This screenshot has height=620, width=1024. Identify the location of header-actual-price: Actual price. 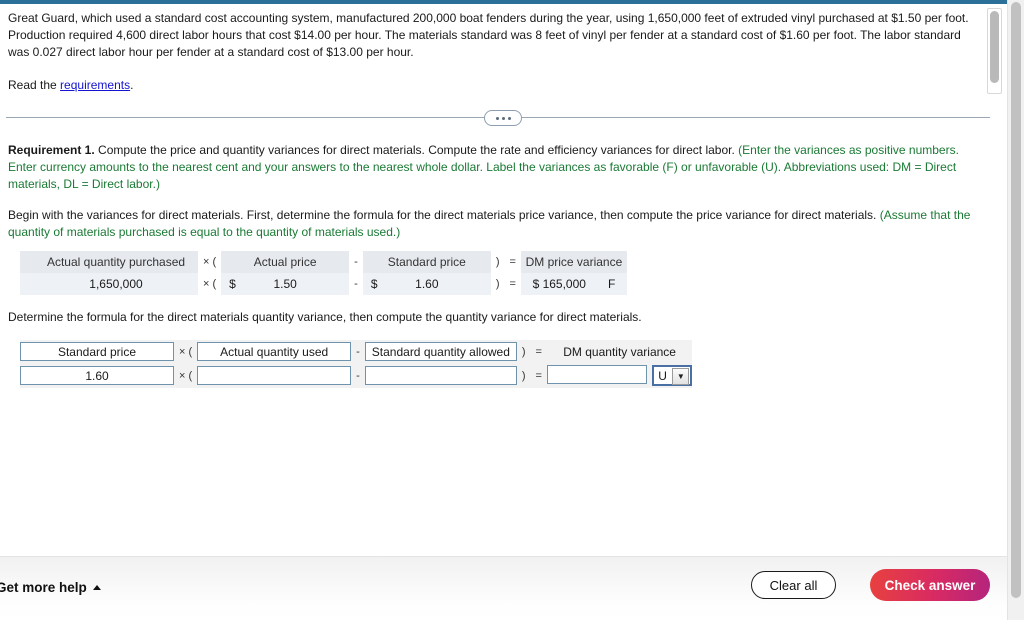
(285, 262).